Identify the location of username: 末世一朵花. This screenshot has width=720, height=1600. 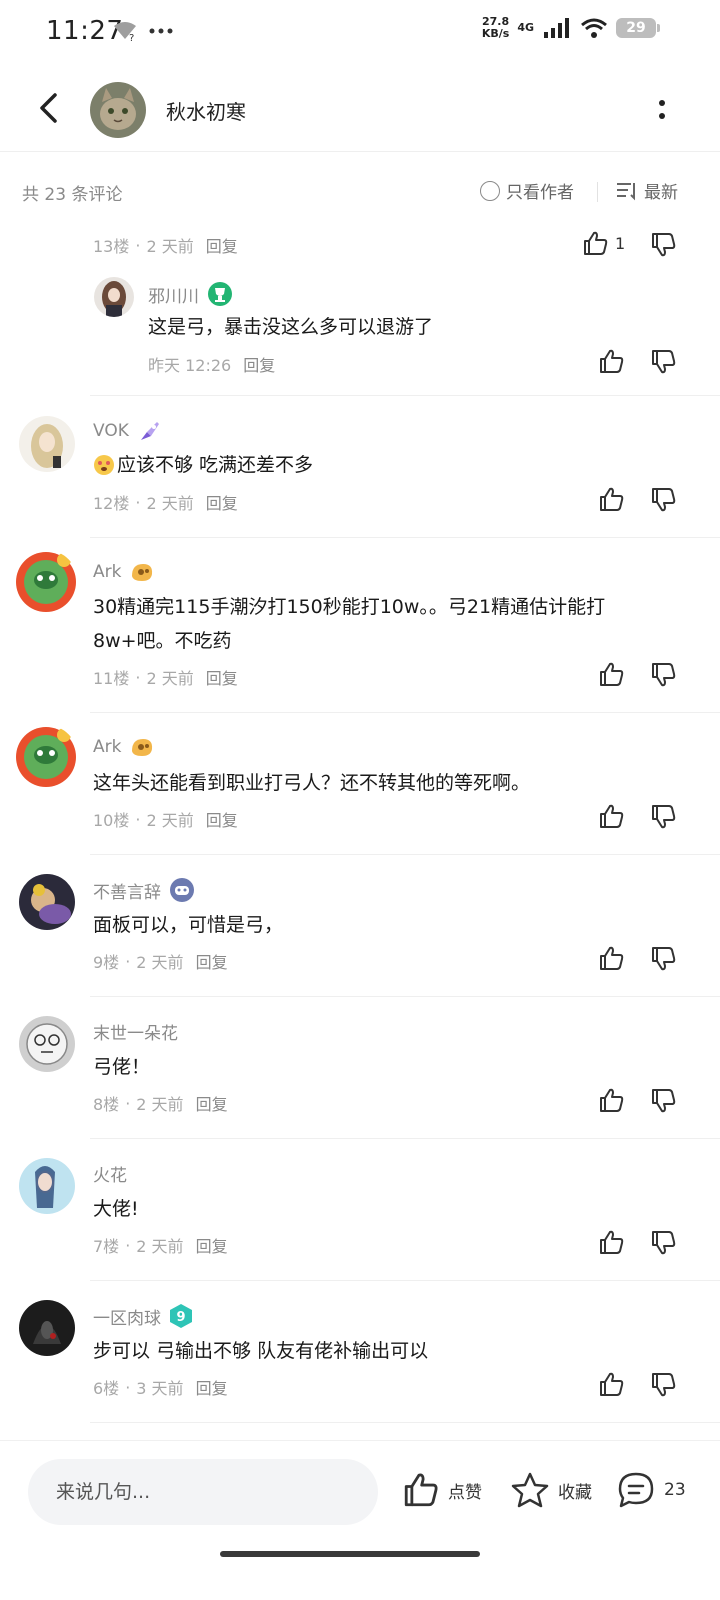
(135, 1031).